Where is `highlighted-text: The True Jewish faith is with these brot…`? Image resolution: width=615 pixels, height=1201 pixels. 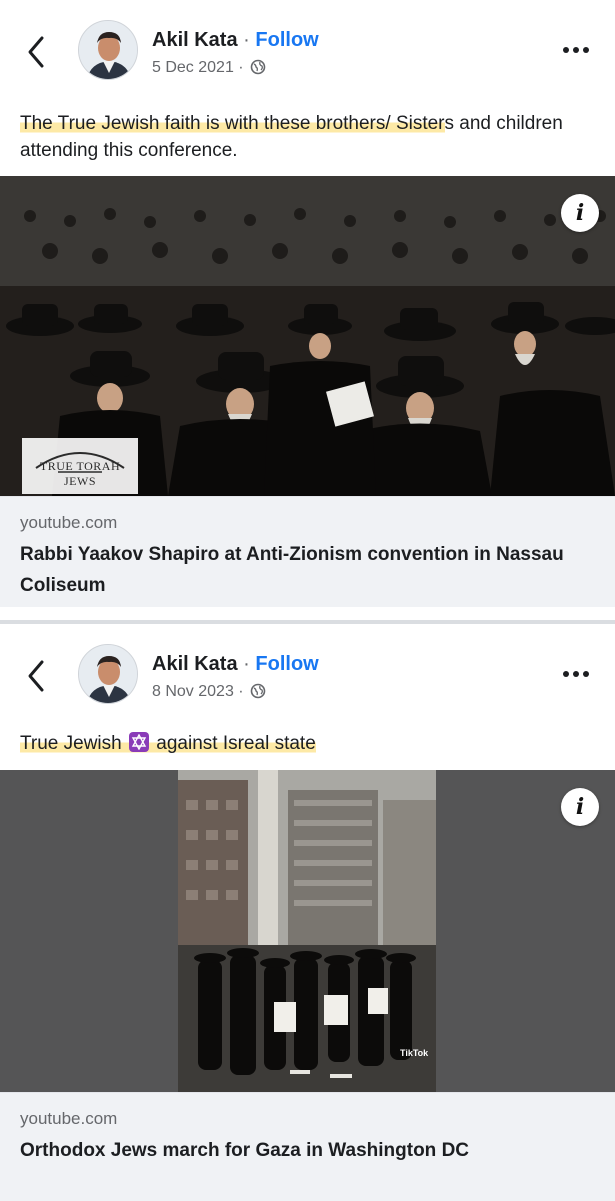 highlighted-text: The True Jewish faith is with these brot… is located at coordinates (232, 123).